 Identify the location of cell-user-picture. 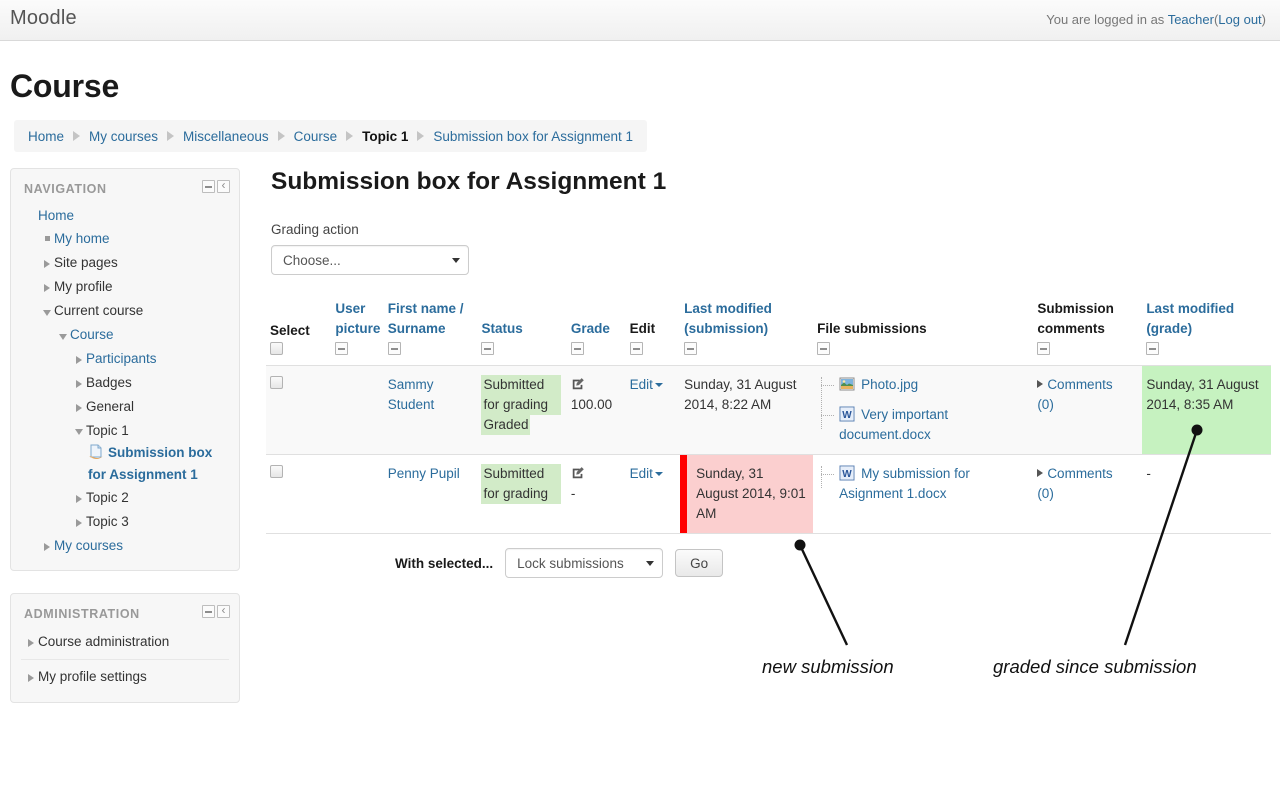
(357, 410).